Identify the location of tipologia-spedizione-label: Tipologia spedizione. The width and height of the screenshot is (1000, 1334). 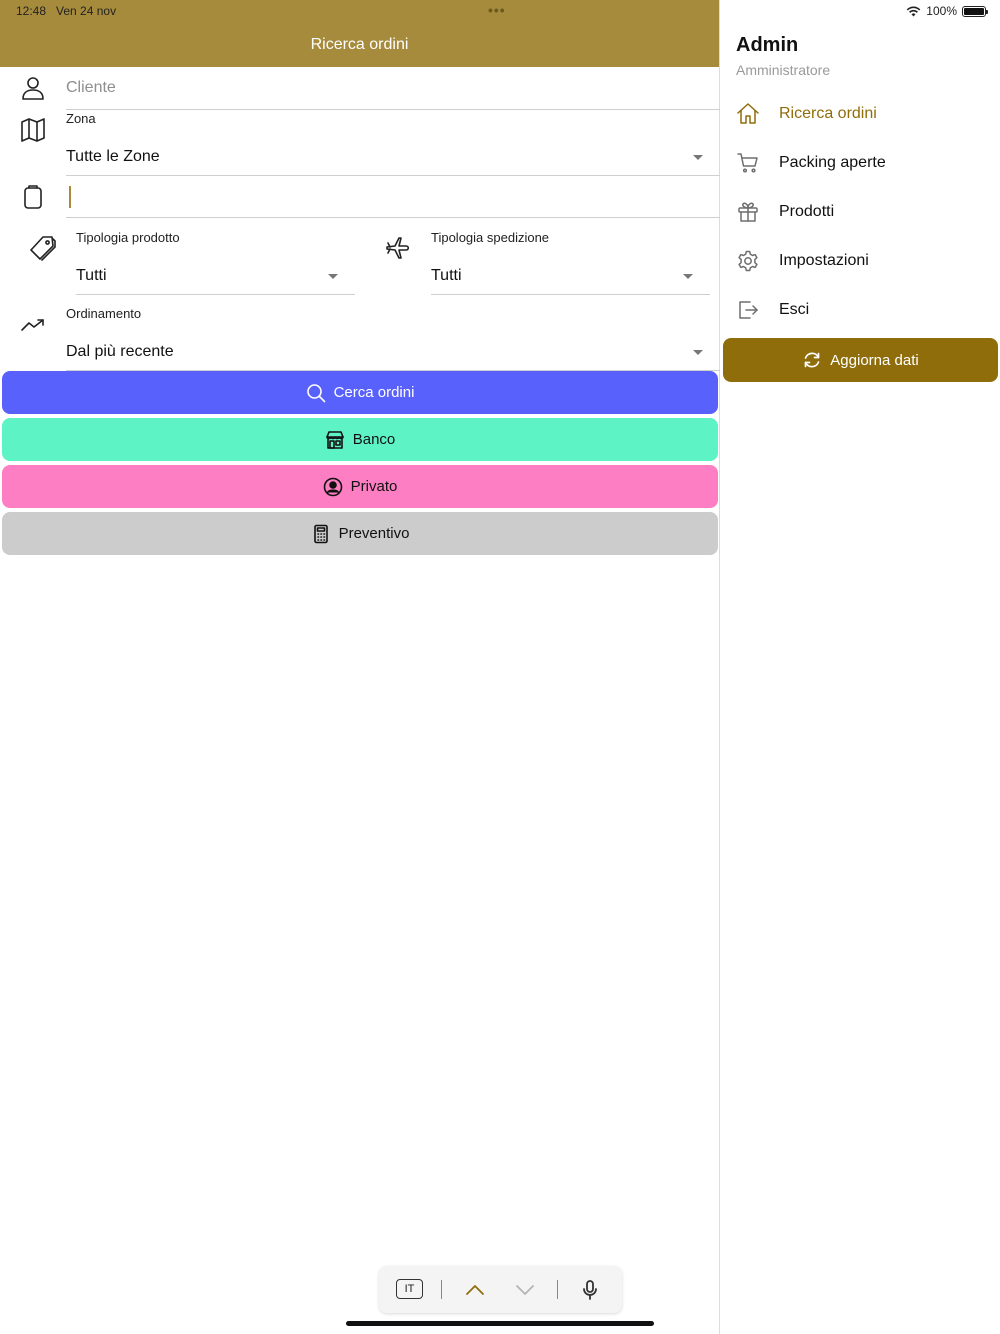
(490, 237).